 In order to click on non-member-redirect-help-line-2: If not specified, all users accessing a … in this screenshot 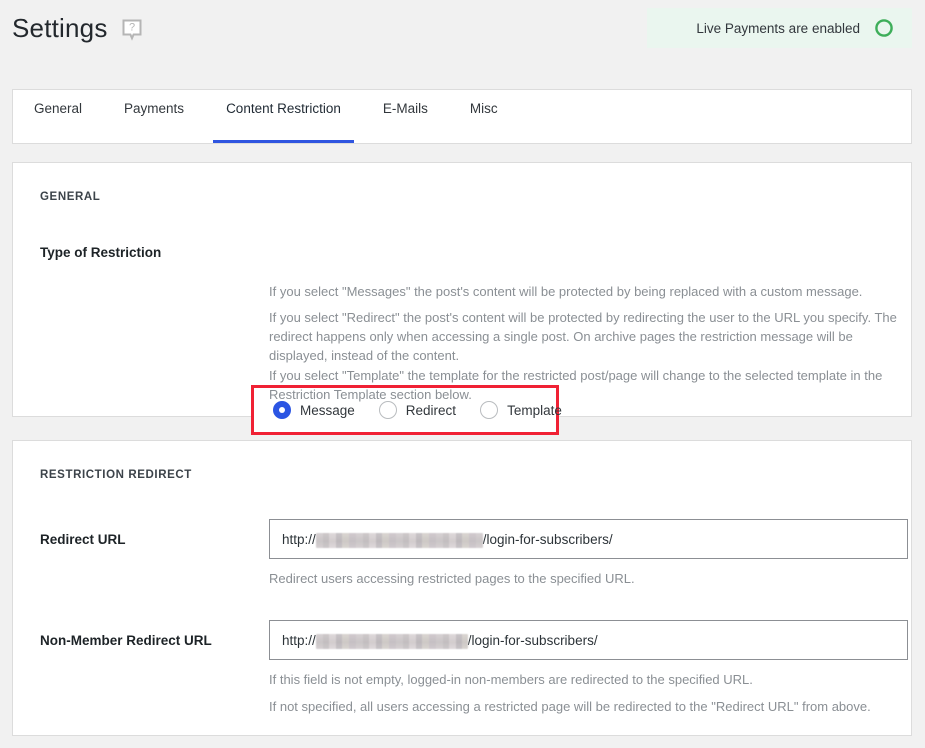, I will do `click(570, 706)`.